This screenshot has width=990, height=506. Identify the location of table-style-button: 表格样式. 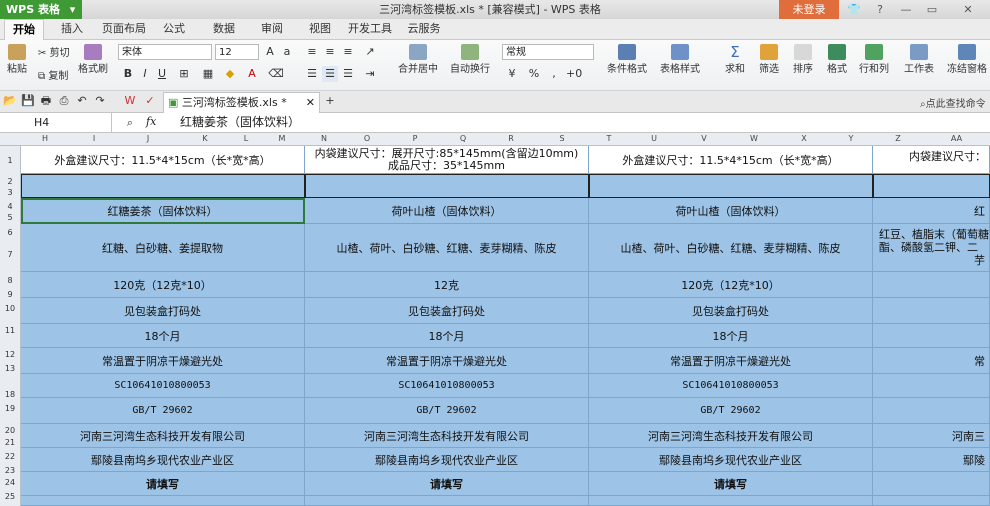
(680, 59).